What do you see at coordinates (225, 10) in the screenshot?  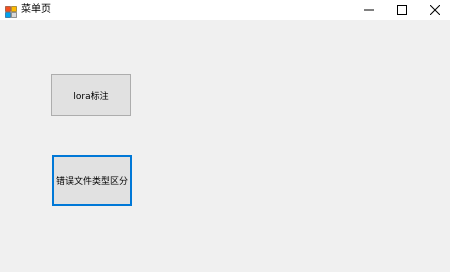 I see `title-bar: 菜单页` at bounding box center [225, 10].